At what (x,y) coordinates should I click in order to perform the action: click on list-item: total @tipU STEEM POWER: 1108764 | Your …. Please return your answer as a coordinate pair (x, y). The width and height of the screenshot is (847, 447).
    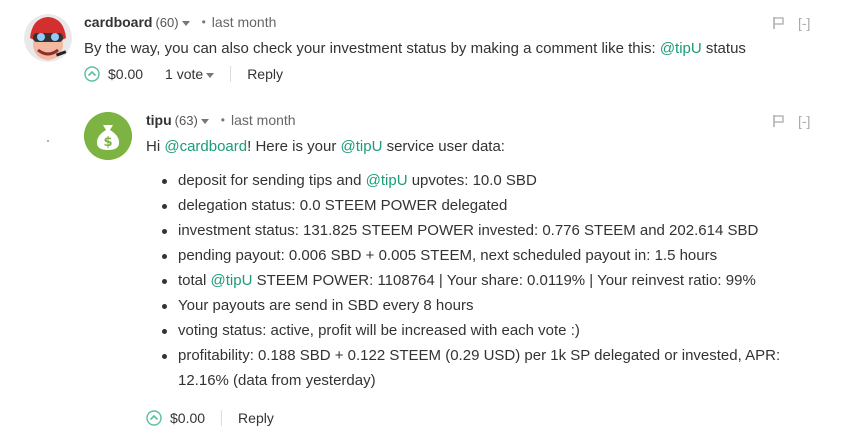
    Looking at the image, I should click on (489, 280).